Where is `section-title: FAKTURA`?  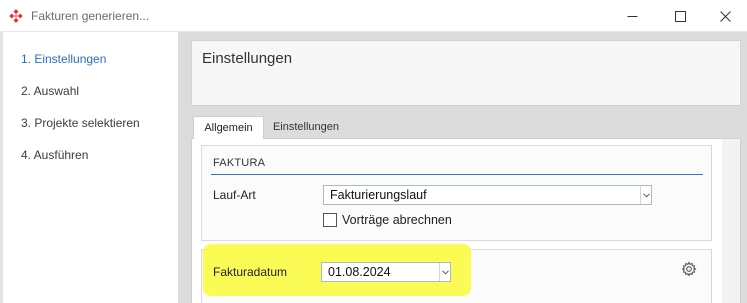 section-title: FAKTURA is located at coordinates (239, 163).